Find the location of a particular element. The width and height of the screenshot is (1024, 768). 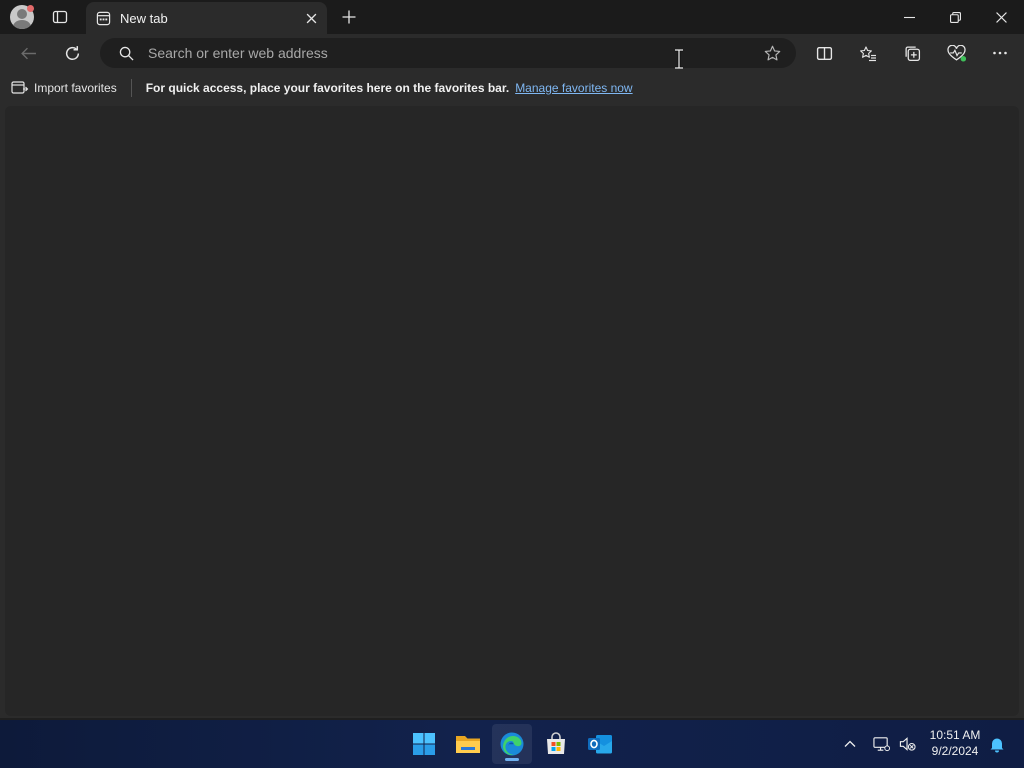

minimize-button is located at coordinates (909, 17).